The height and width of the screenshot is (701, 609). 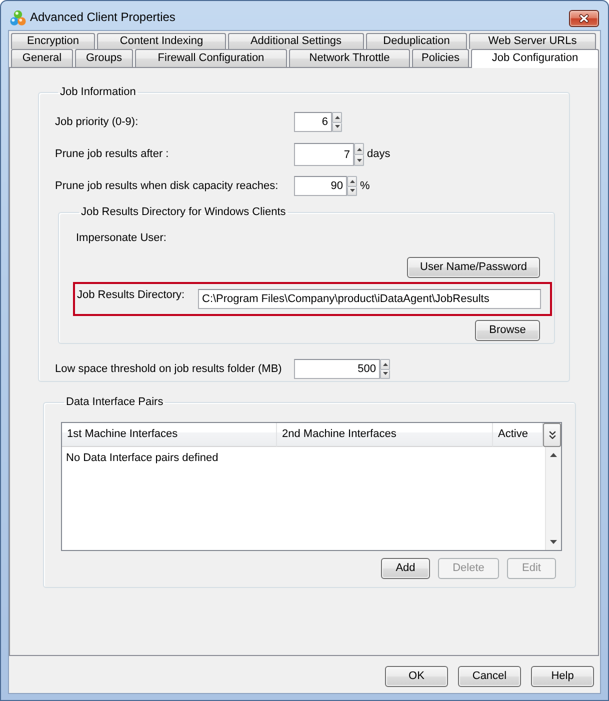 What do you see at coordinates (121, 238) in the screenshot?
I see `field-label: Impersonate User:` at bounding box center [121, 238].